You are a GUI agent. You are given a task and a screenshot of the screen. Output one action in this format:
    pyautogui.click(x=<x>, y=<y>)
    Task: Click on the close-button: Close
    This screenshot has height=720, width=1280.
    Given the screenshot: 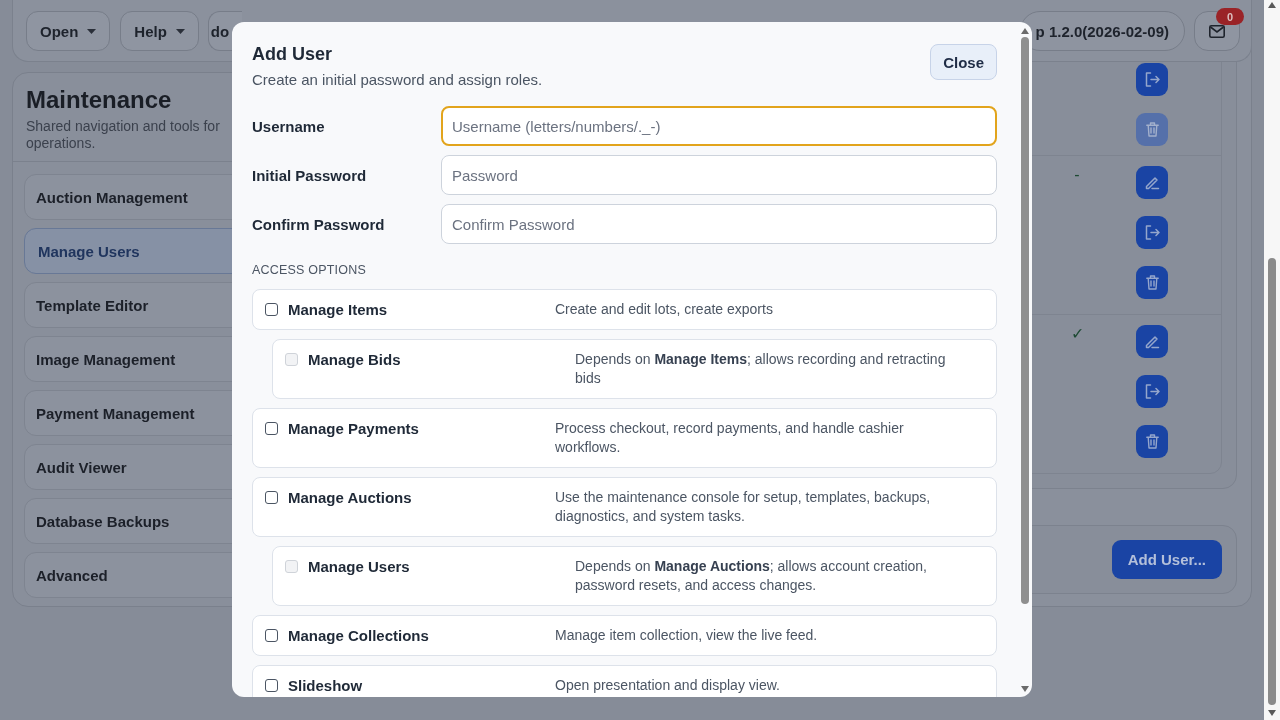 What is the action you would take?
    pyautogui.click(x=963, y=62)
    